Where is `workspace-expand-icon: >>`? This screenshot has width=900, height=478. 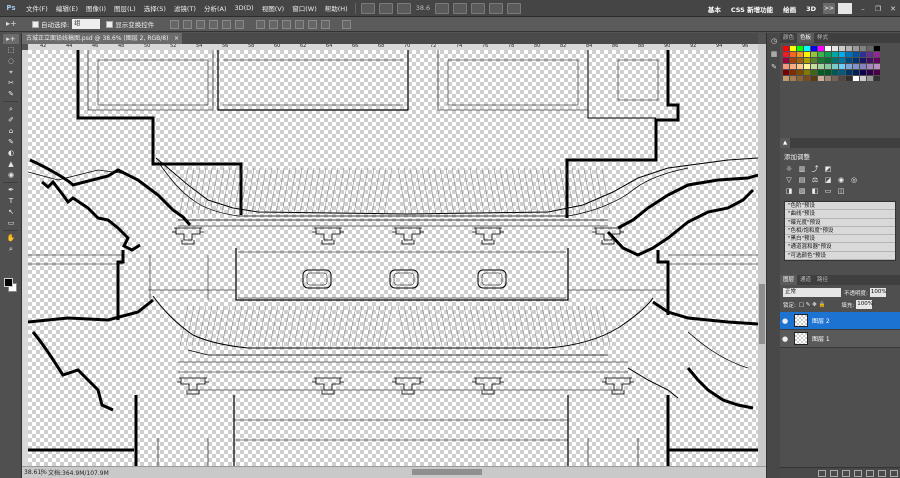
workspace-expand-icon: >> is located at coordinates (829, 8).